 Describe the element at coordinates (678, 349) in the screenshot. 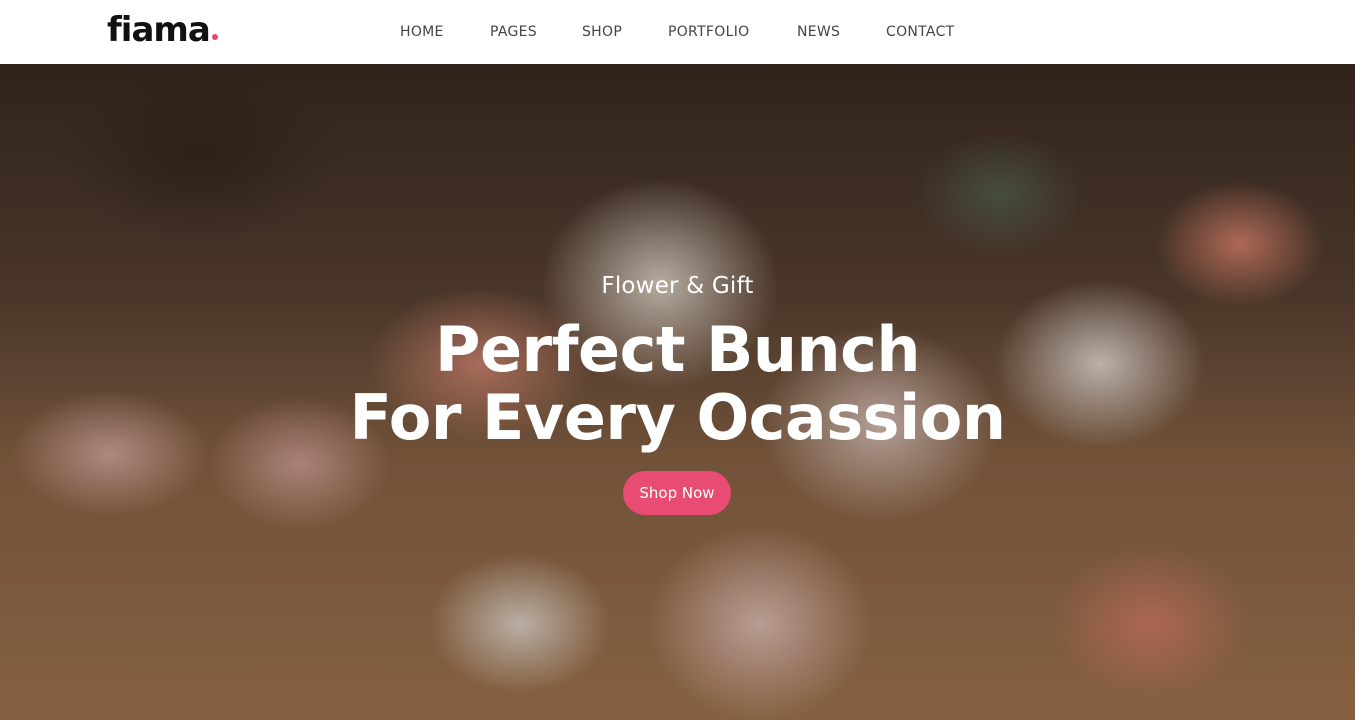

I see `hero-title-line-1: Perfect Bunch` at that location.